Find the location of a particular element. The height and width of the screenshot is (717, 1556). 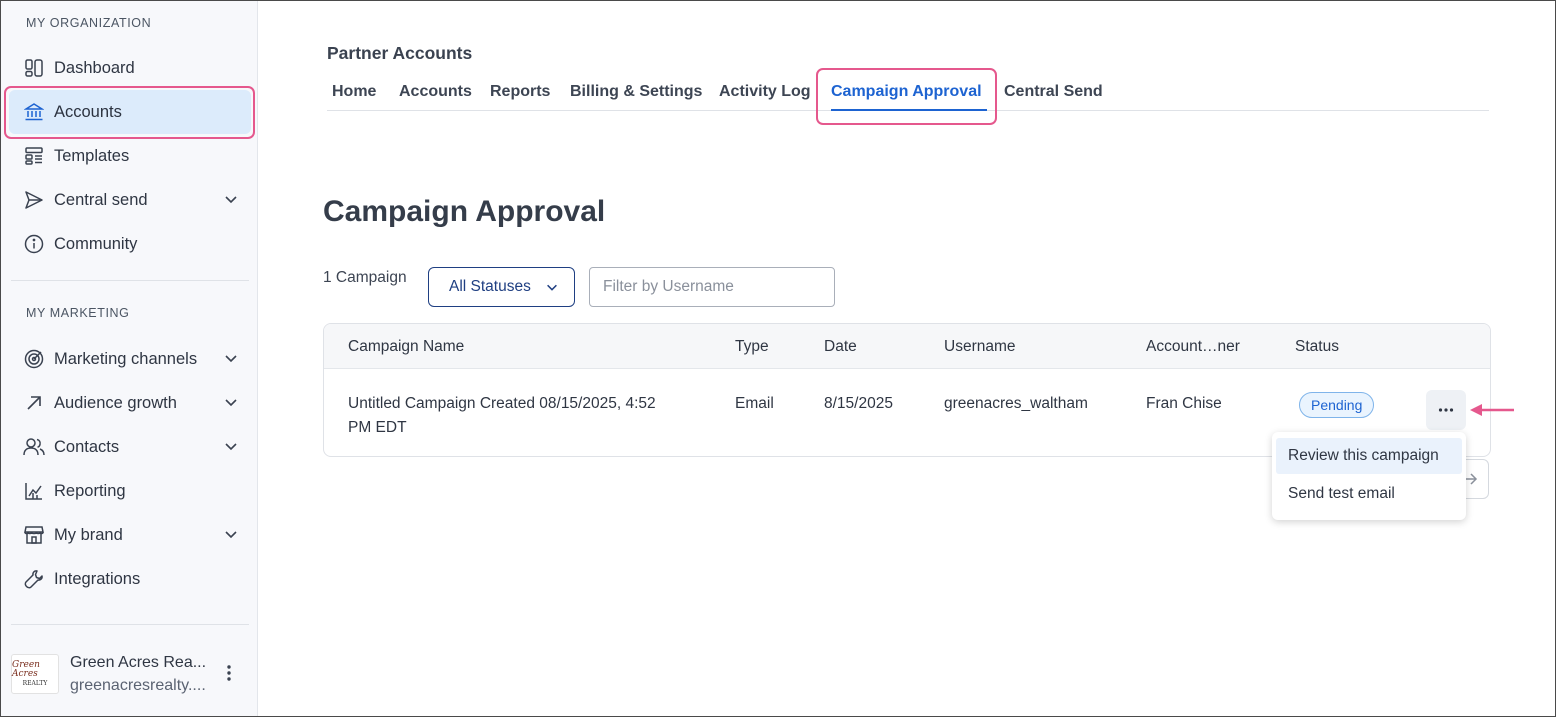

column-header-username: Username is located at coordinates (980, 347).